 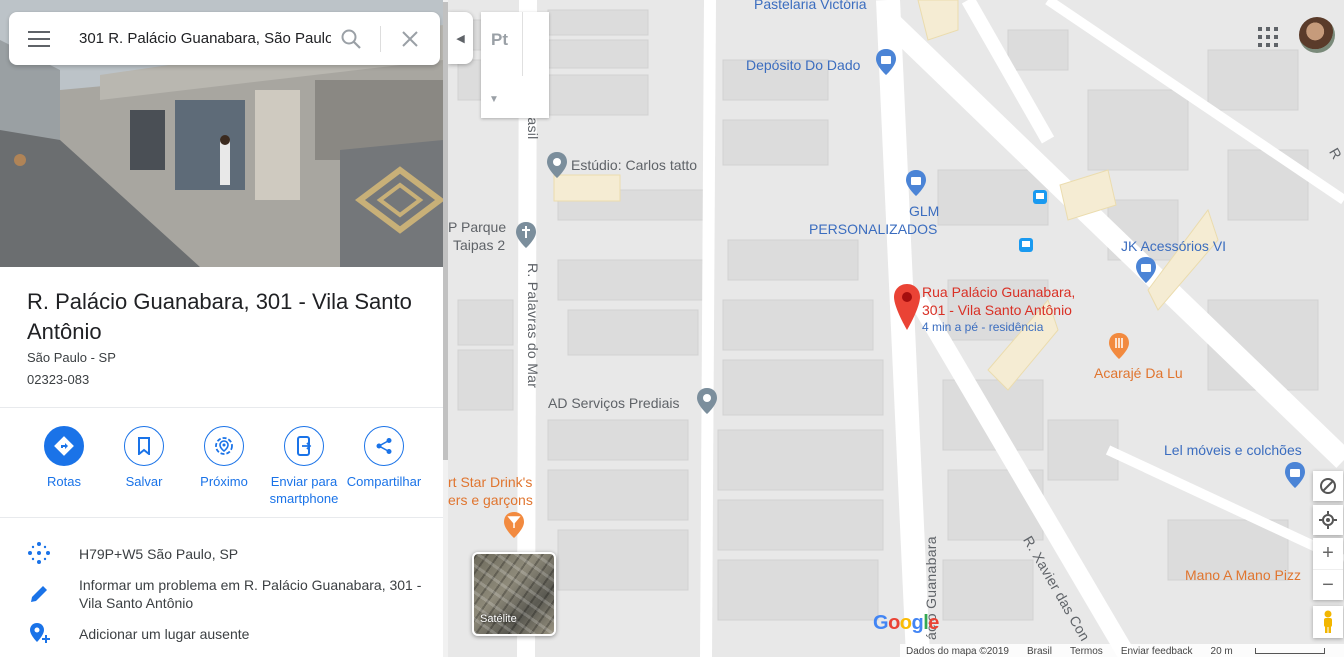 I want to click on scrollbar, so click(x=445, y=328).